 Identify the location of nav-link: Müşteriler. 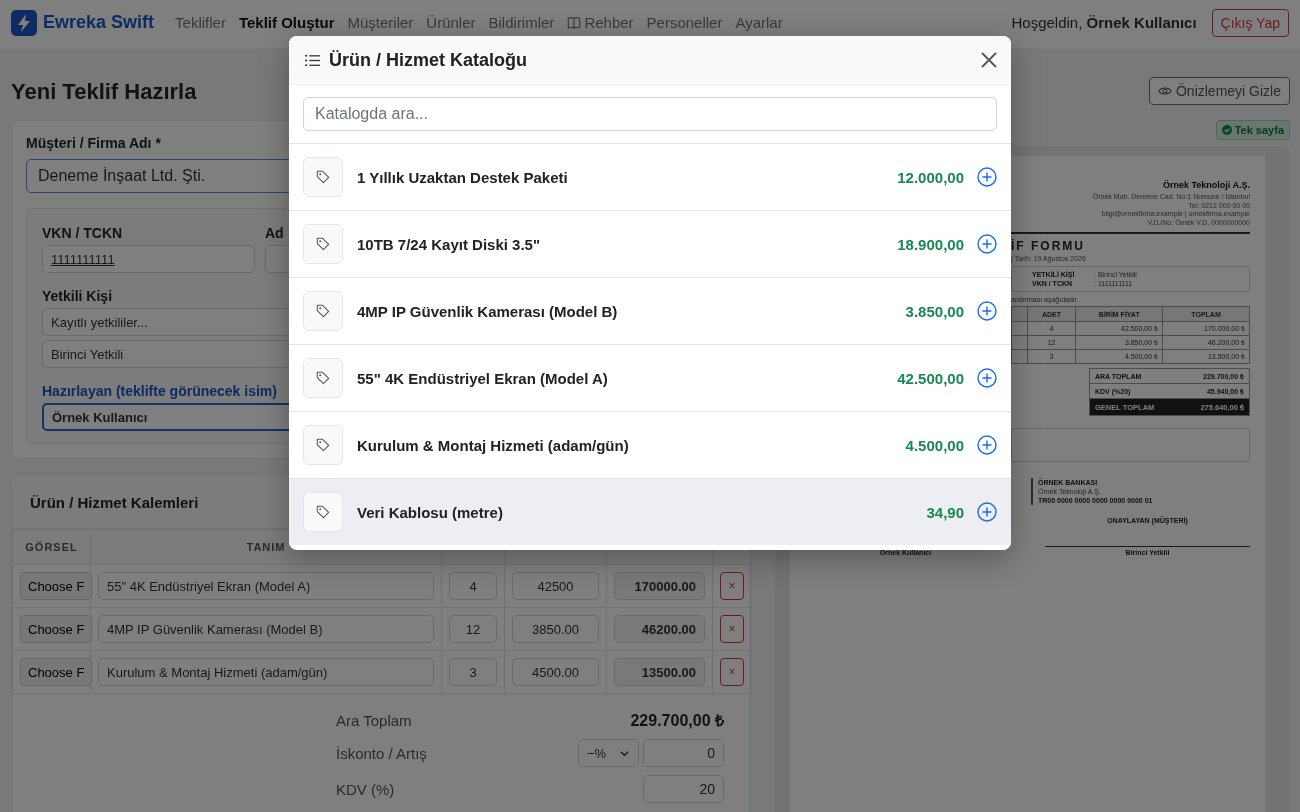
(380, 22).